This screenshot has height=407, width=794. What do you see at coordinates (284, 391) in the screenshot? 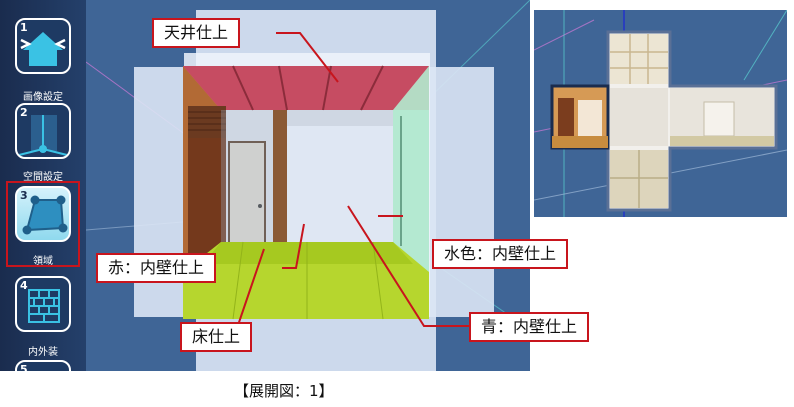
I see `figure-caption: 【展開図：1】` at bounding box center [284, 391].